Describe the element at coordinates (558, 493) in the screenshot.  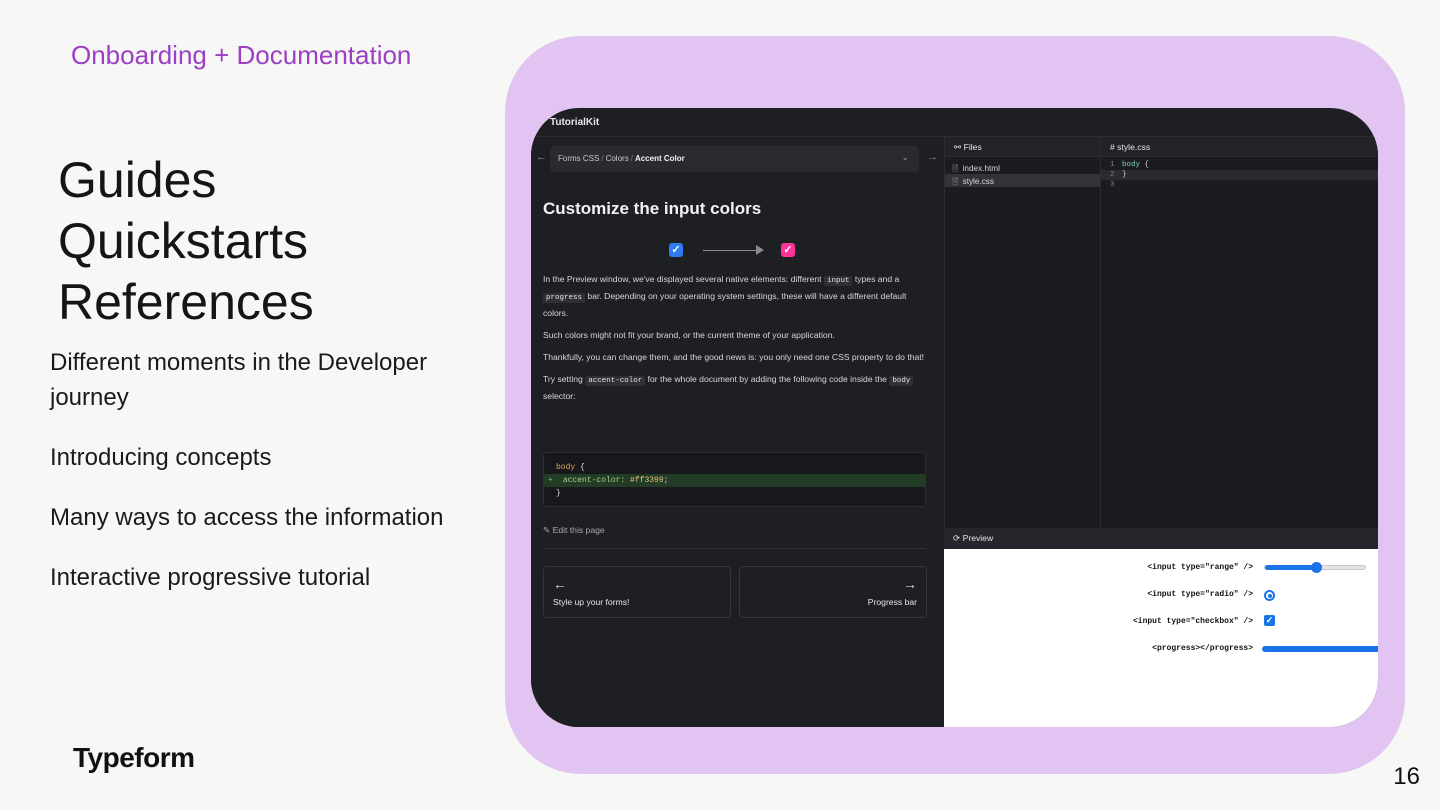
I see `code-line: }` at that location.